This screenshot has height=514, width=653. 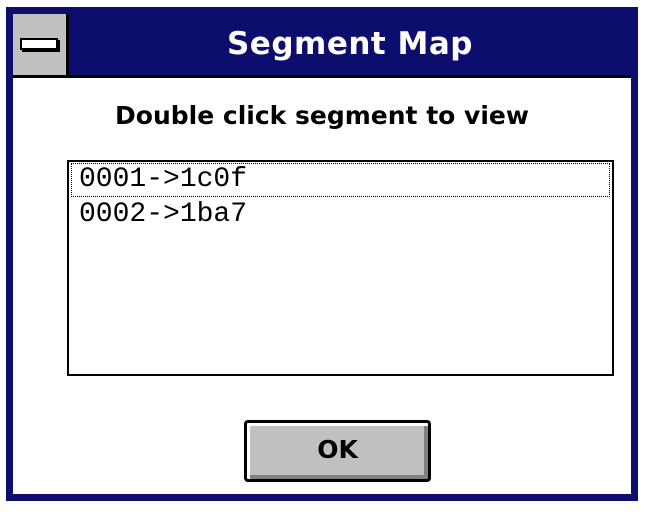 What do you see at coordinates (322, 115) in the screenshot?
I see `instruction-label: Double click segment to view` at bounding box center [322, 115].